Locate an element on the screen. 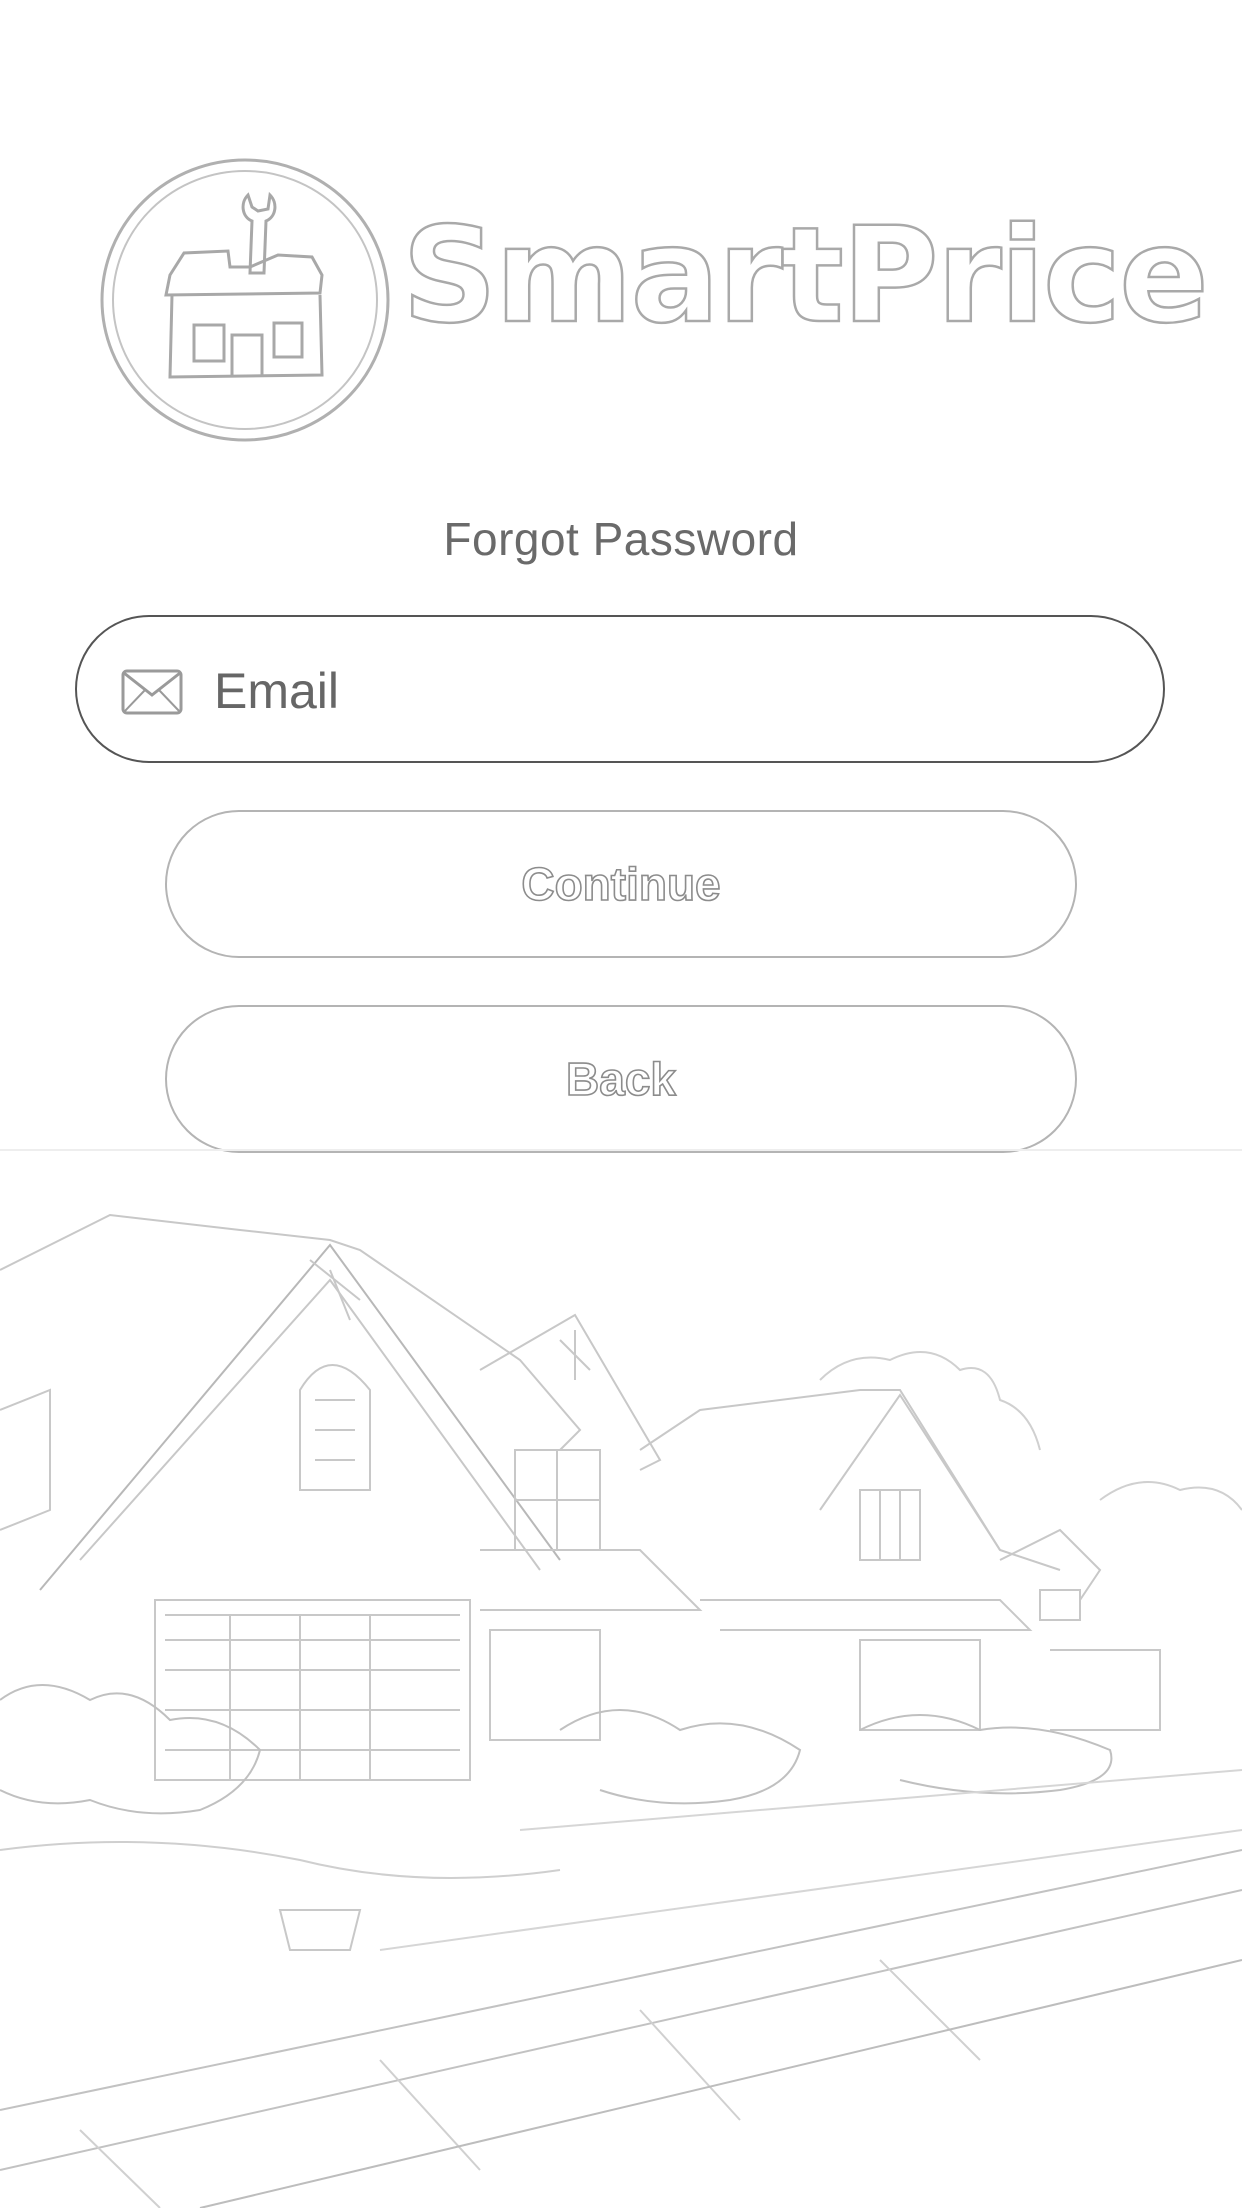 The width and height of the screenshot is (1242, 2208). page-title: Forgot Password is located at coordinates (621, 539).